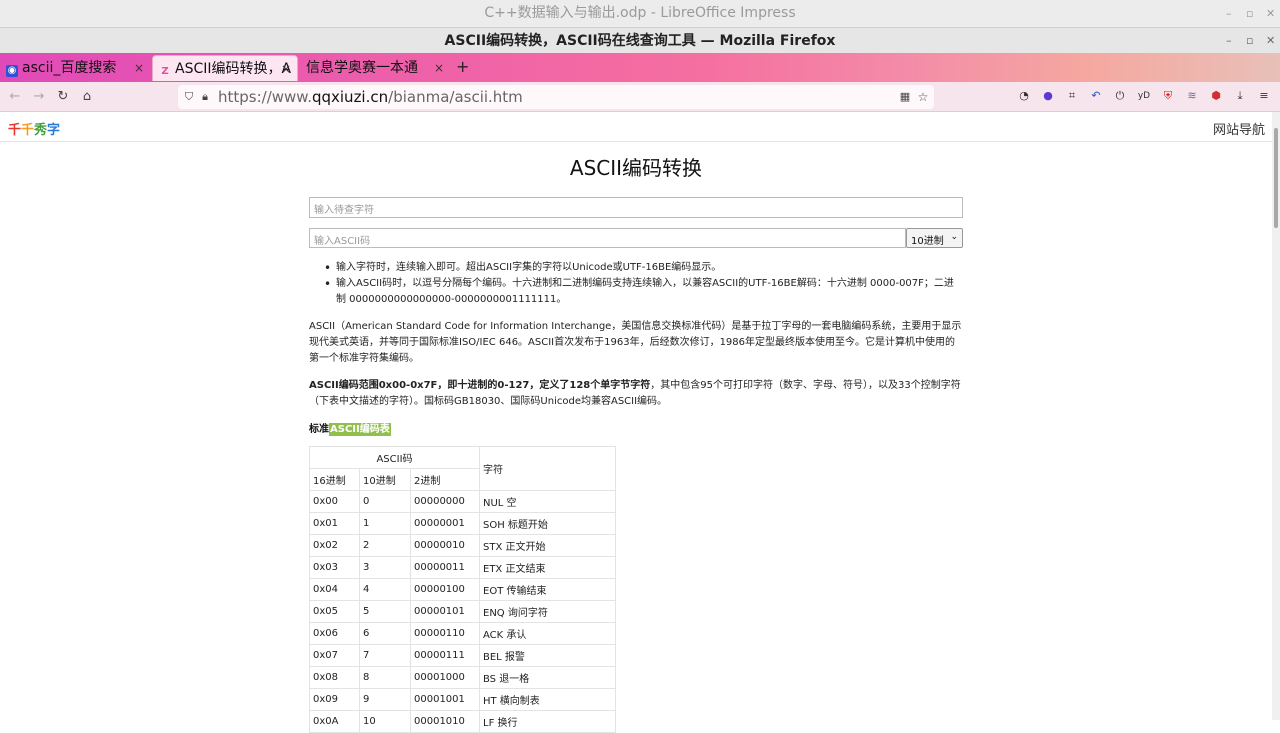  What do you see at coordinates (547, 589) in the screenshot?
I see `char-cell: EOT 传输结束` at bounding box center [547, 589].